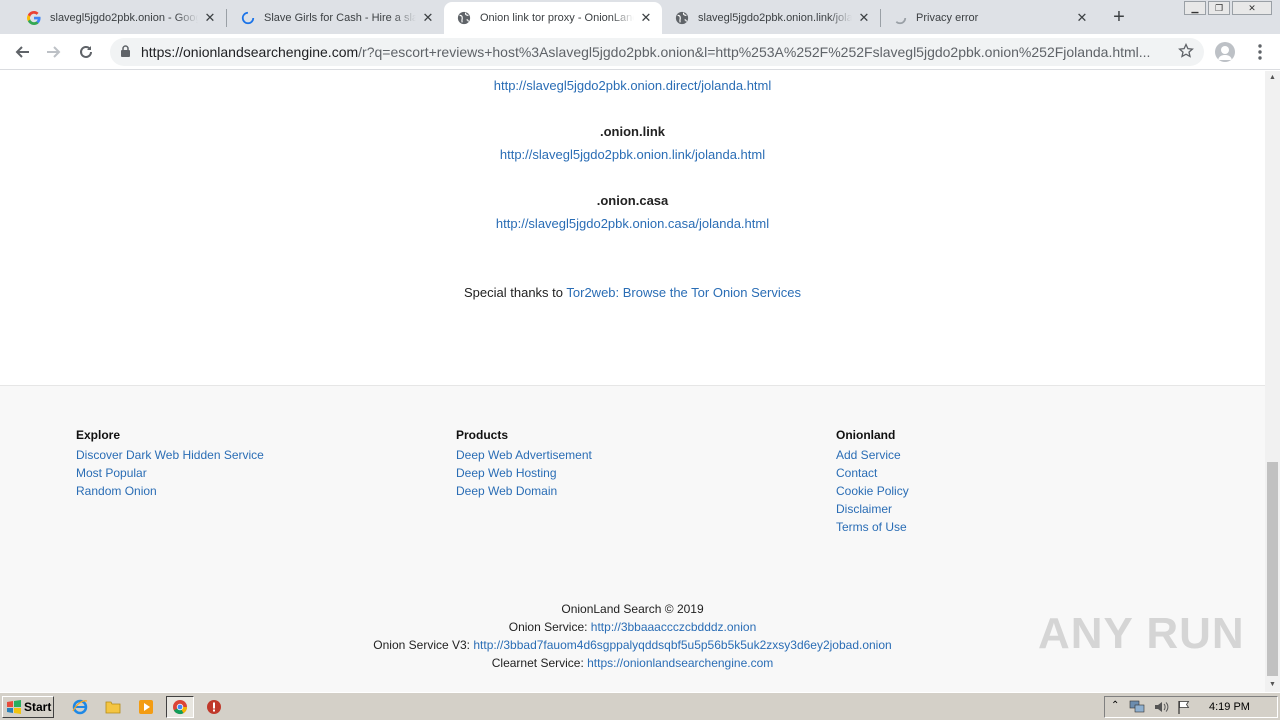  What do you see at coordinates (1115, 705) in the screenshot?
I see `tray-expand-icon: ⌃` at bounding box center [1115, 705].